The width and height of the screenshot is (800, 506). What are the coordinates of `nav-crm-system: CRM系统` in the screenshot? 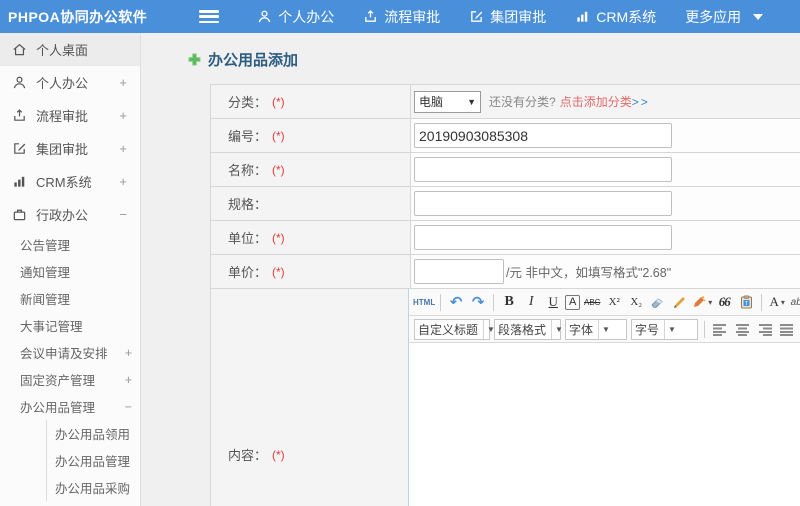 It's located at (615, 17).